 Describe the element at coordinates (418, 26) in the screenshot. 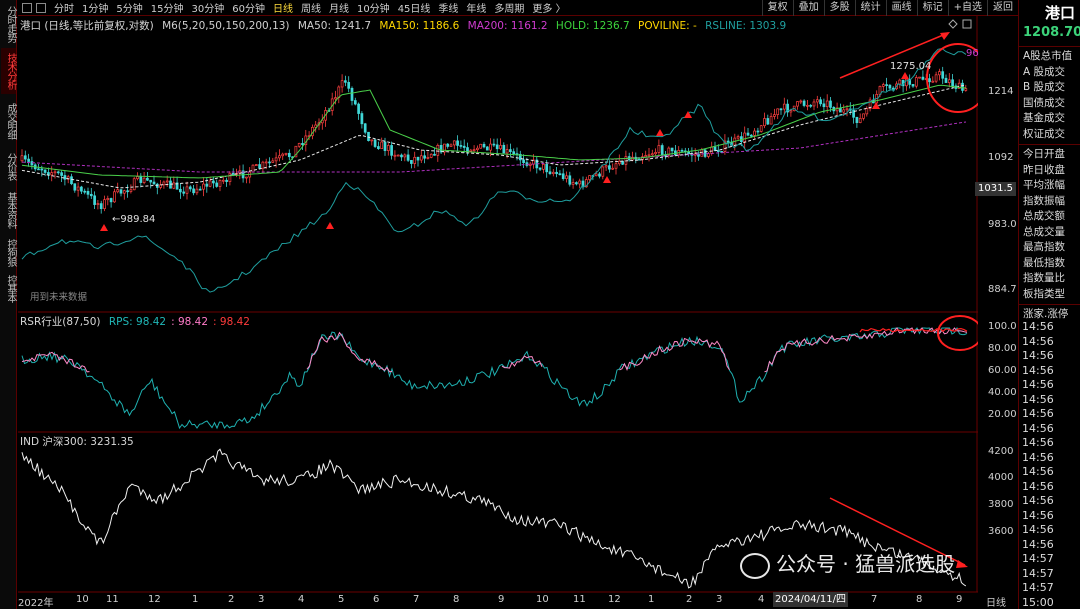

I see `indicator-value-2: MA150: 1186.6` at that location.